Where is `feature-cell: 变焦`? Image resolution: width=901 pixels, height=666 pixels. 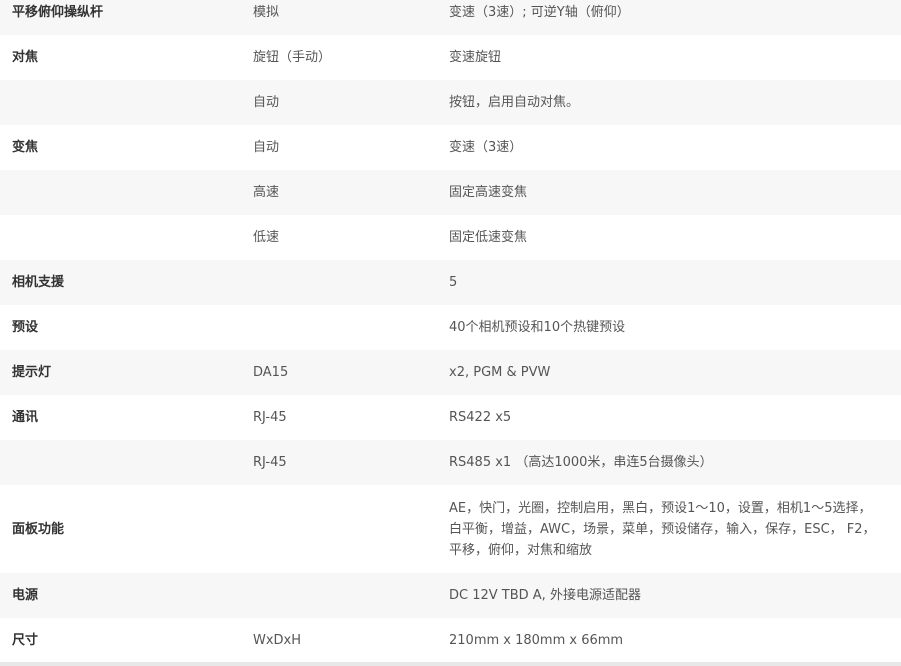 feature-cell: 变焦 is located at coordinates (121, 147).